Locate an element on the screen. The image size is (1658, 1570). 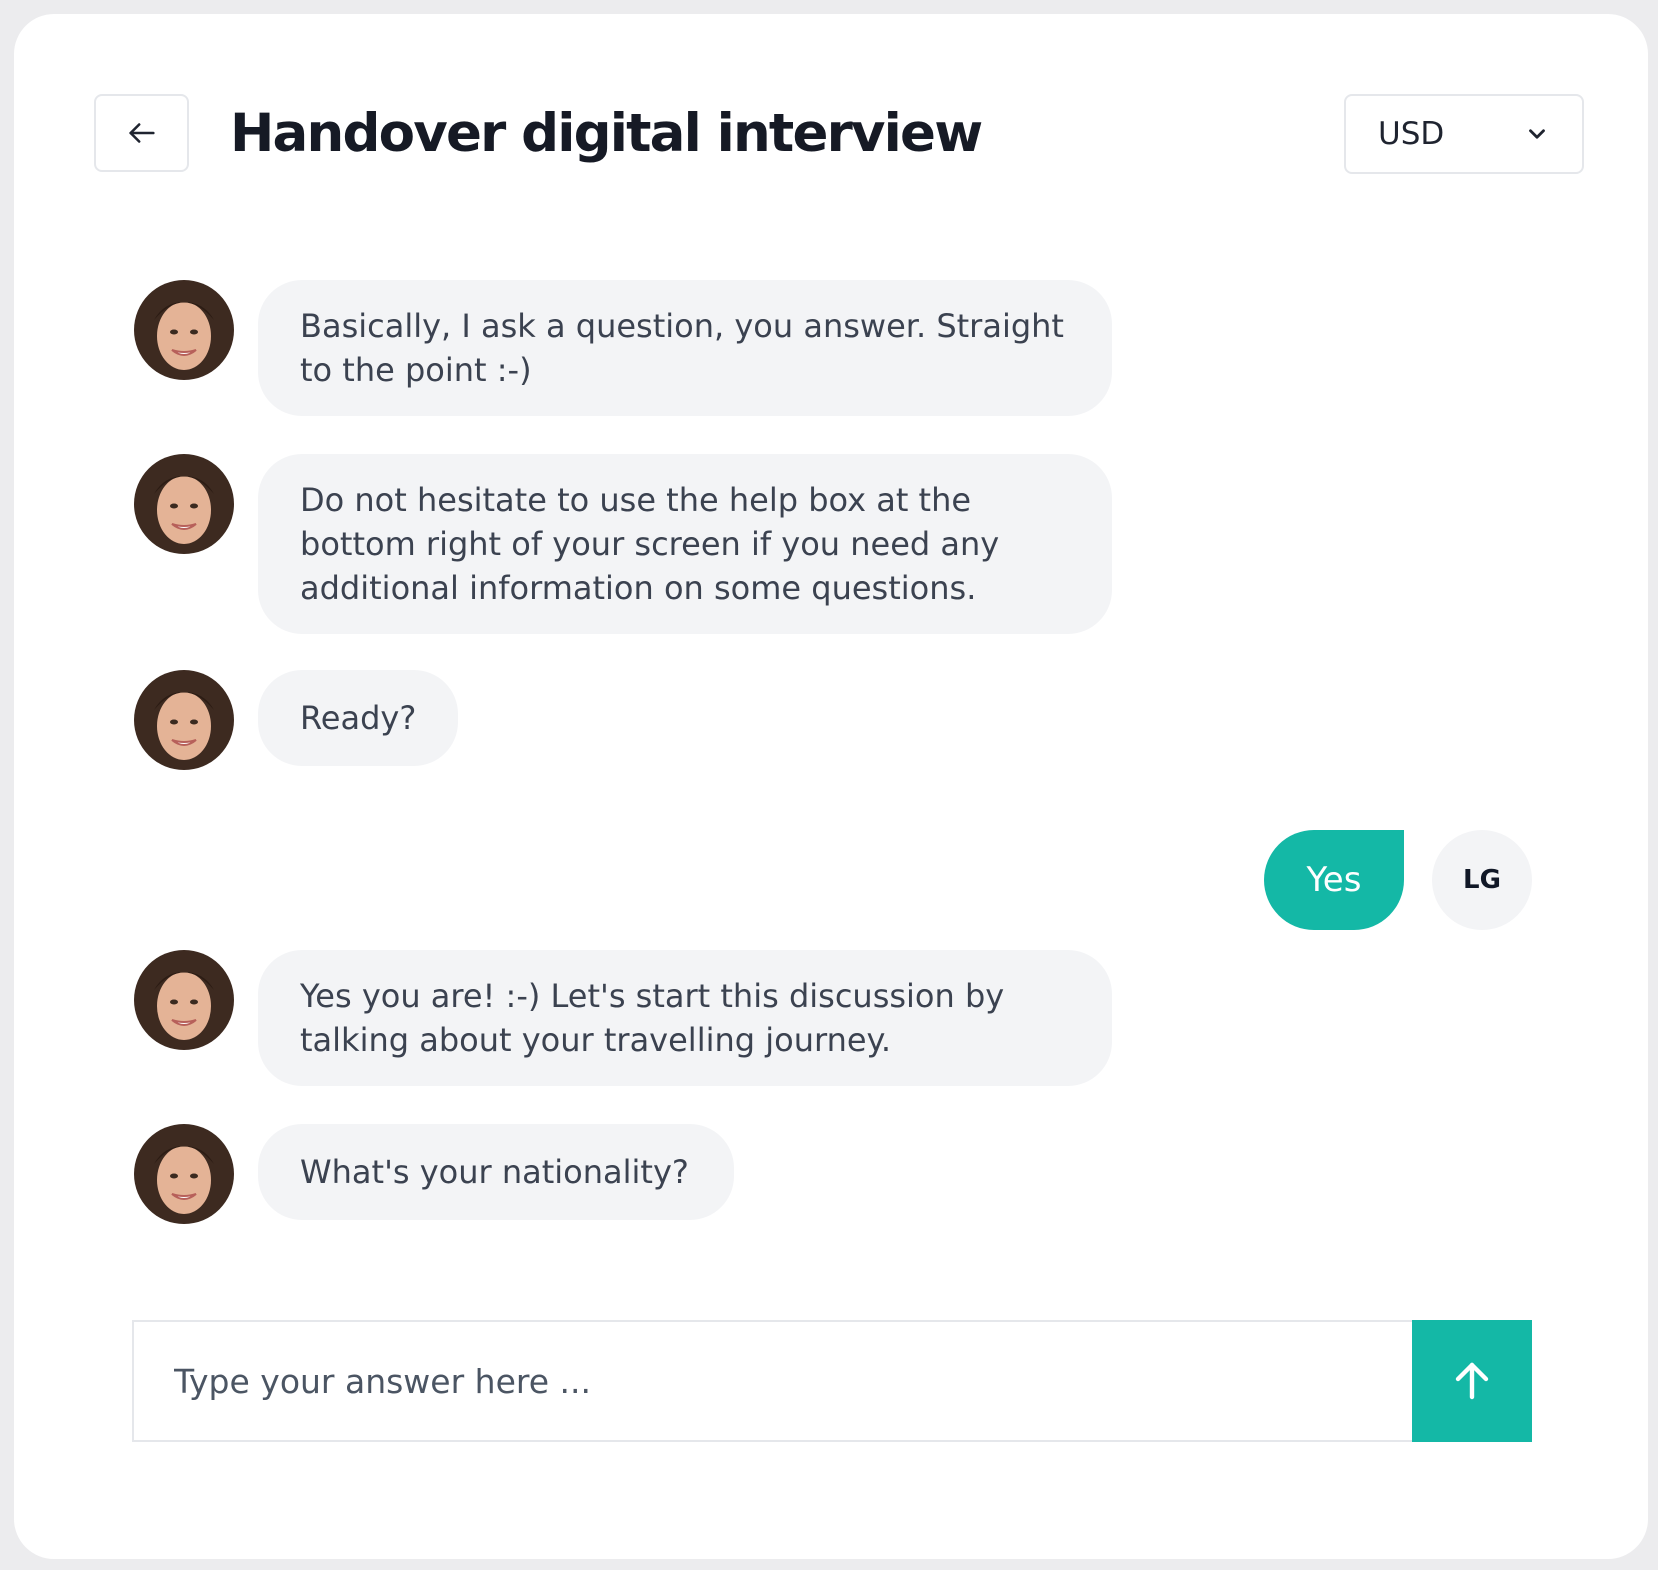
currency-select: USD is located at coordinates (1464, 134).